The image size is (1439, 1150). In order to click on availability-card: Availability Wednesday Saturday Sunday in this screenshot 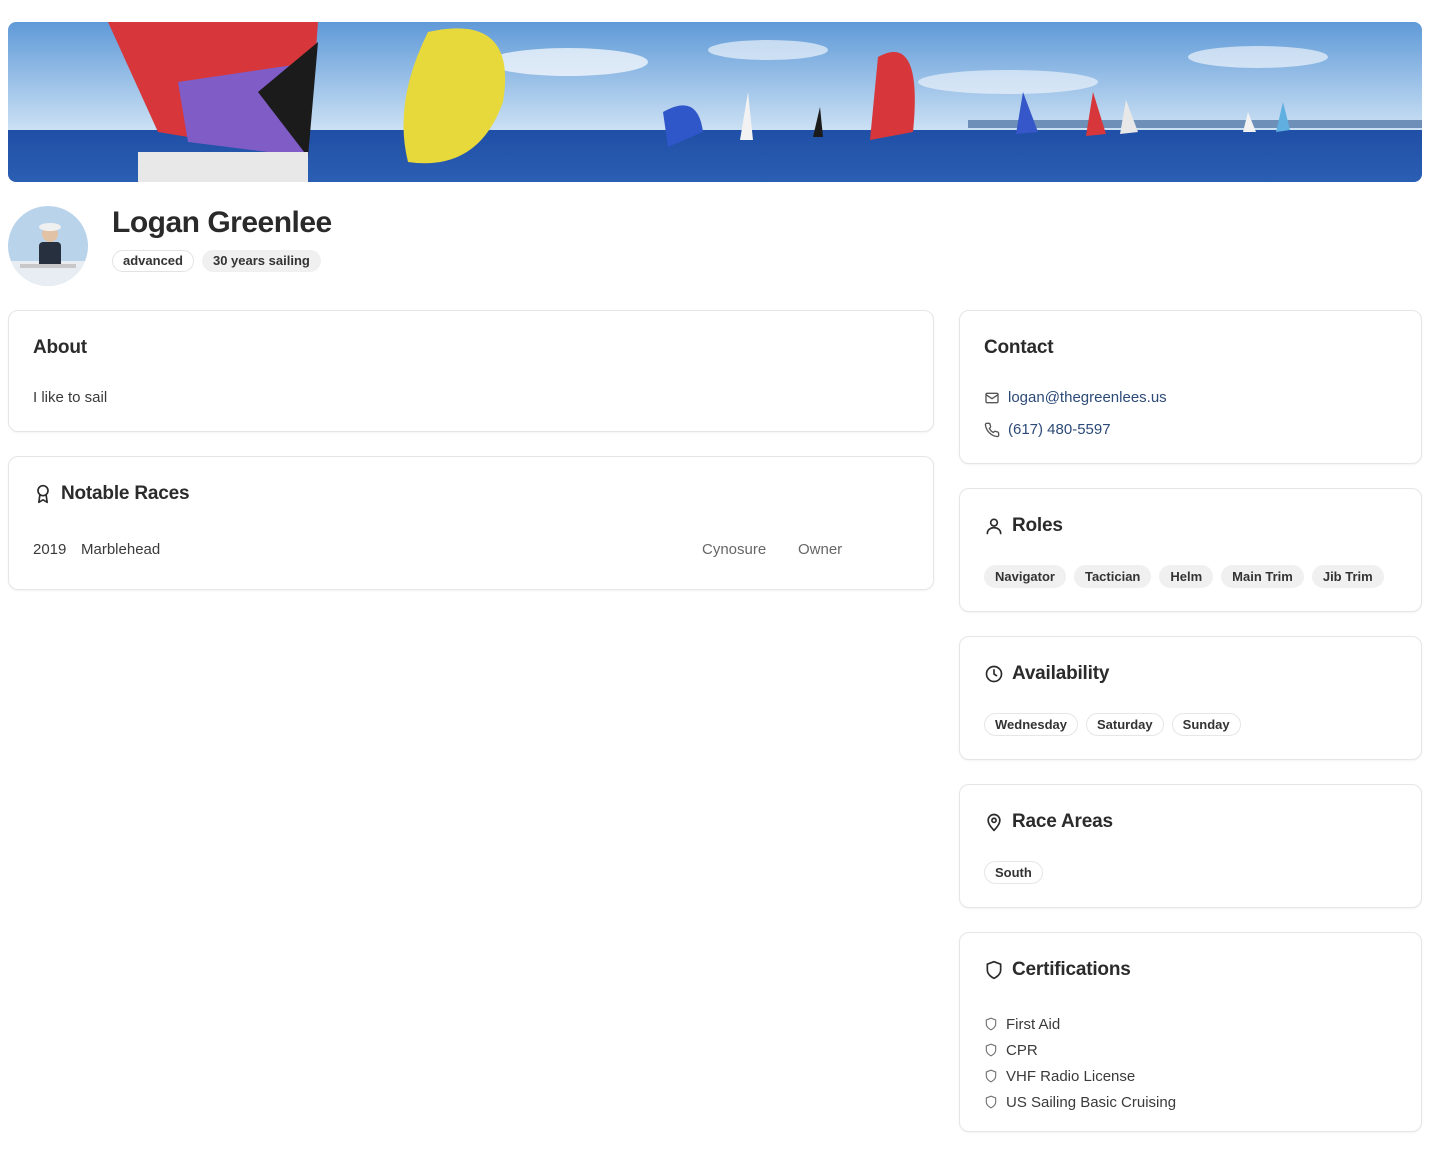, I will do `click(1190, 698)`.